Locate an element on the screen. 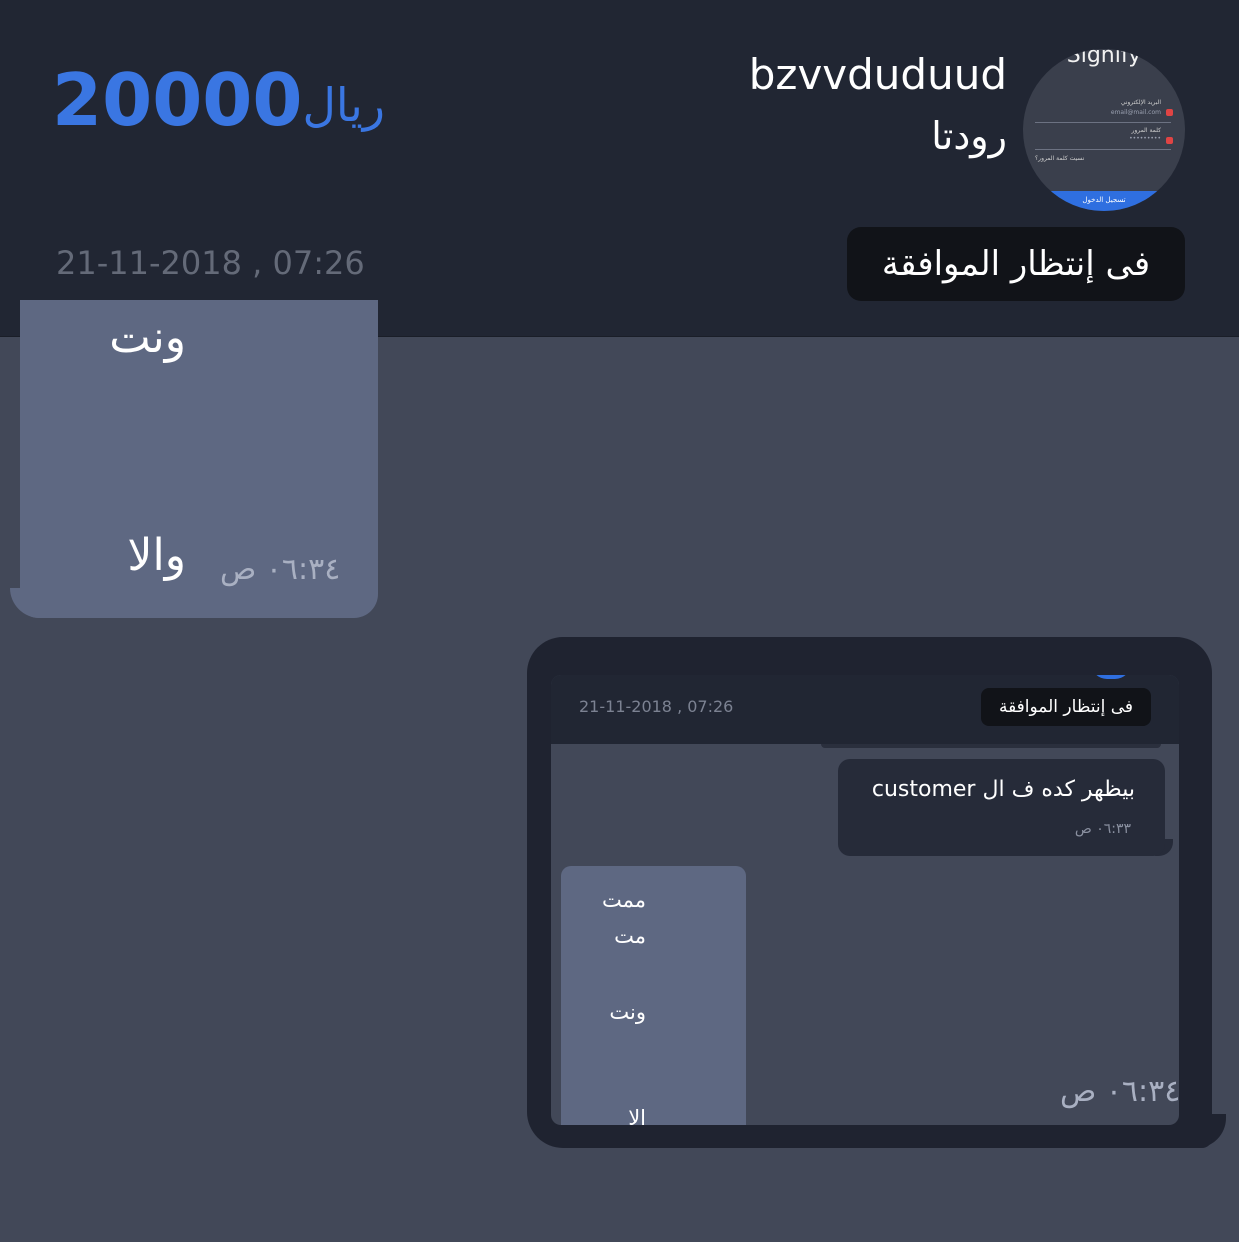 Image resolution: width=1239 pixels, height=1242 pixels. price: ريال20000 is located at coordinates (218, 100).